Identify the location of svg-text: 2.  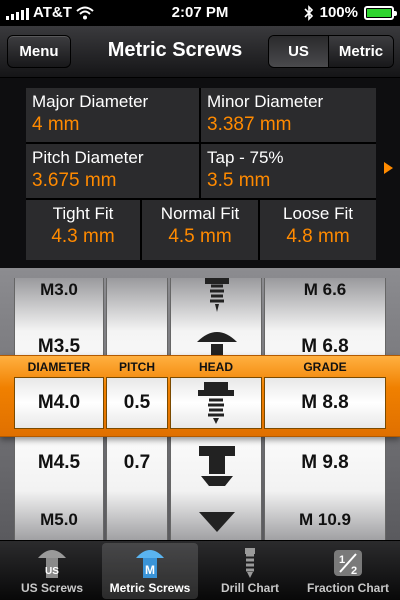
(354, 571).